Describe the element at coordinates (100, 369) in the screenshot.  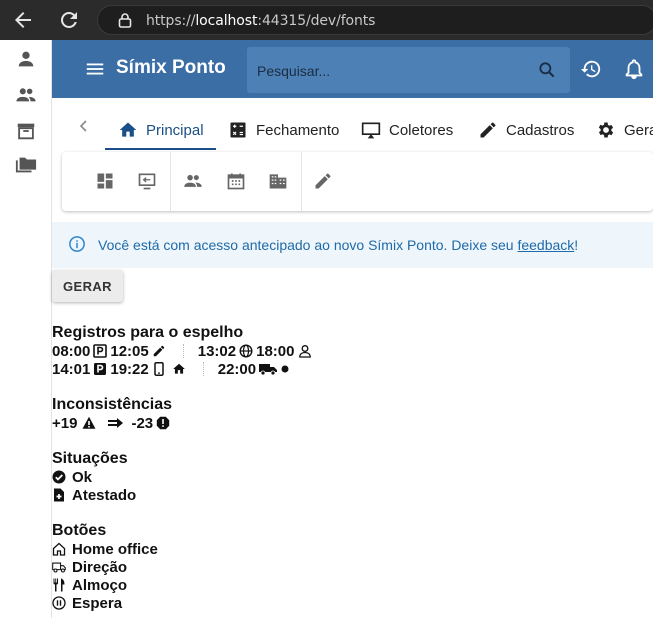
I see `parking-filled-icon` at that location.